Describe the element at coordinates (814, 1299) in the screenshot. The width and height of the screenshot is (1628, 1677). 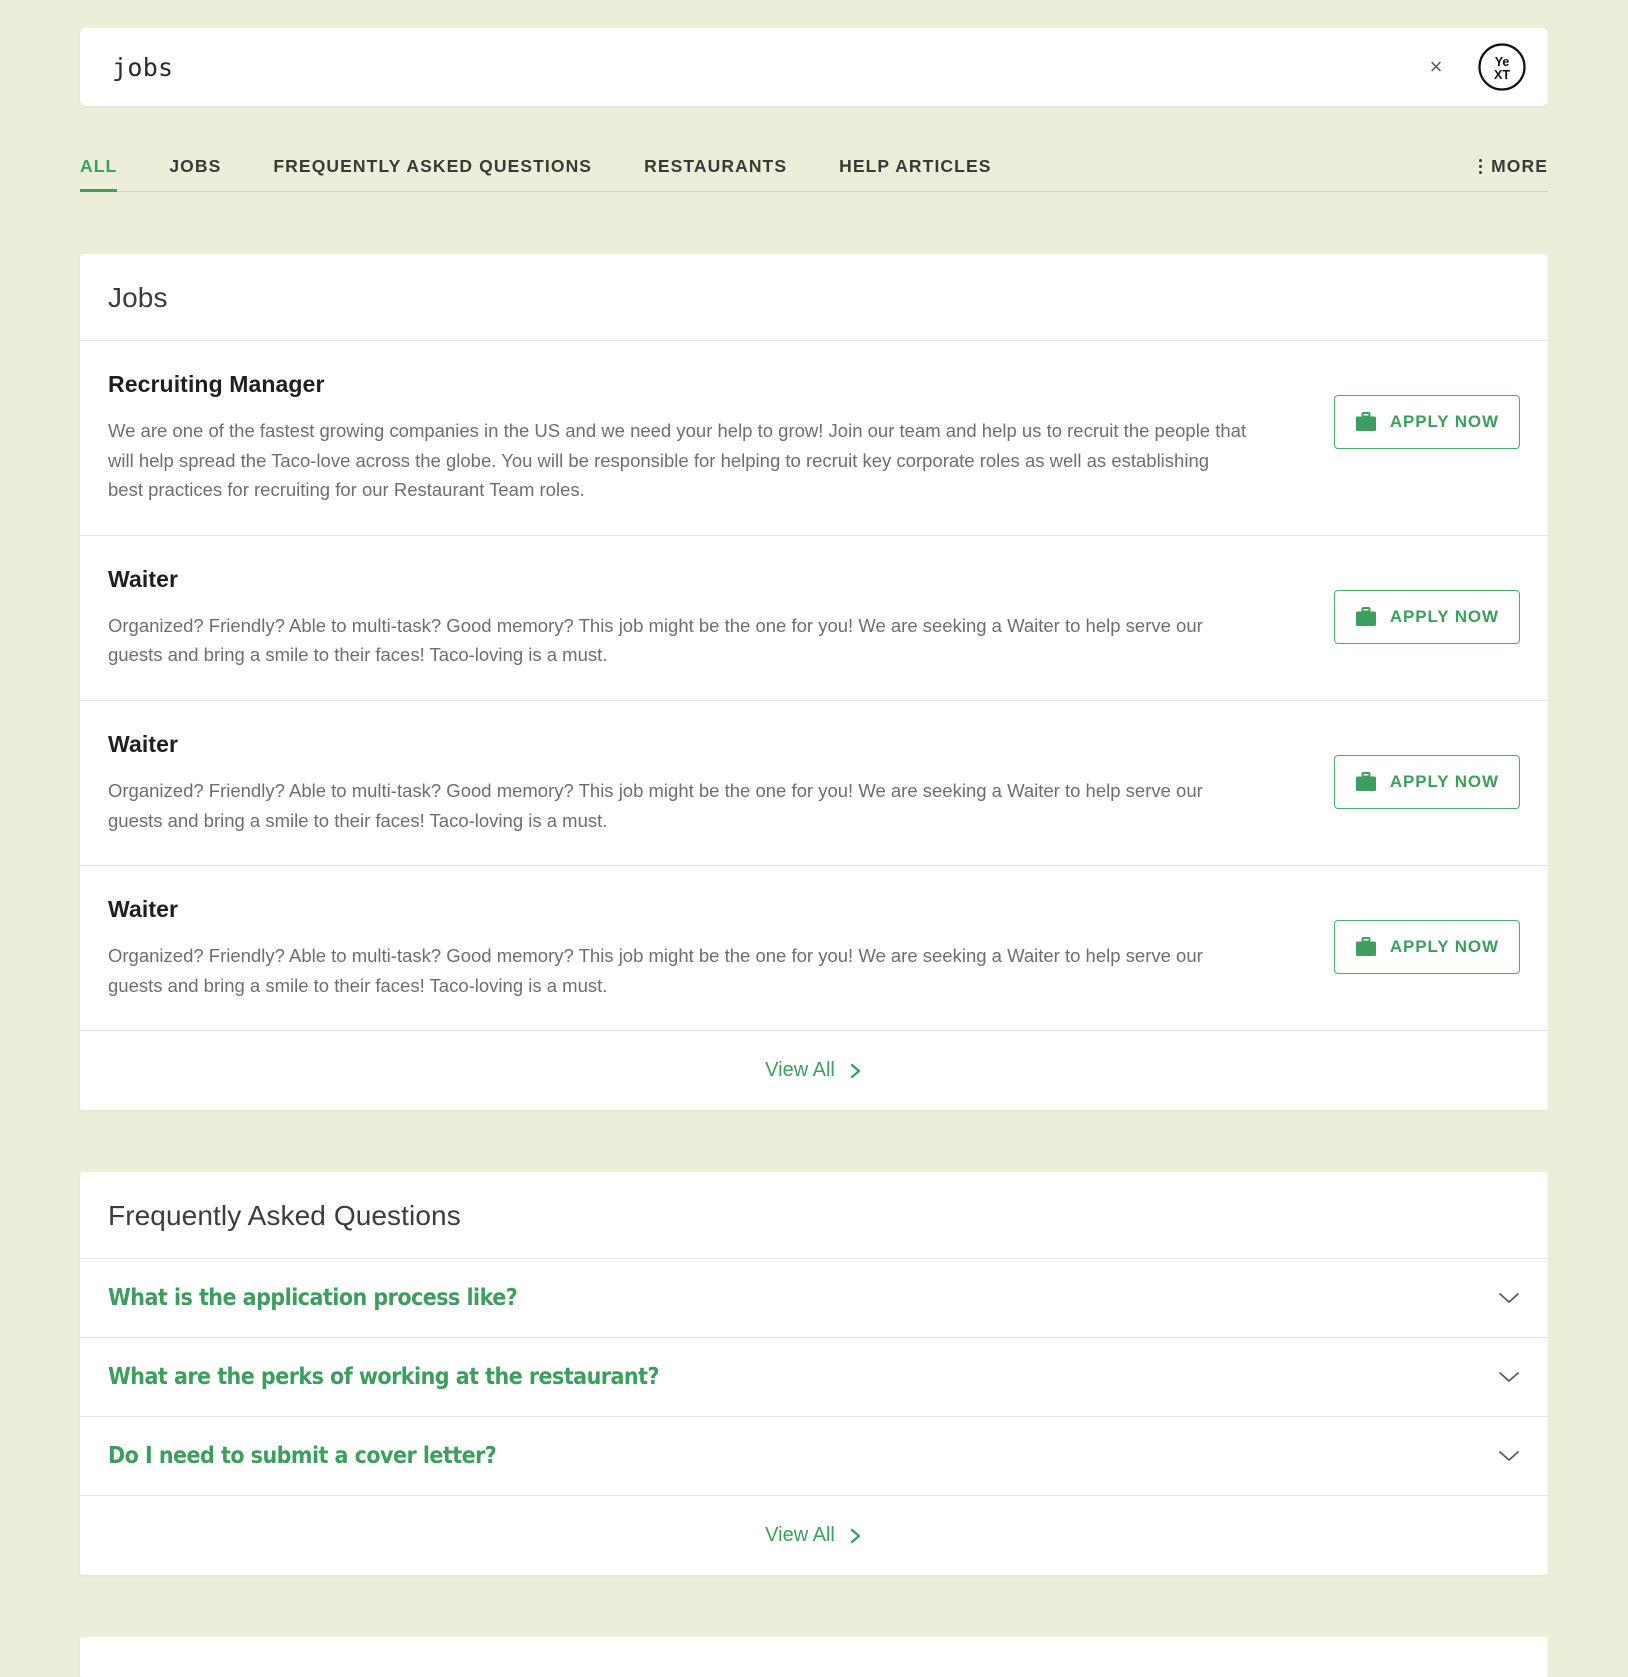
I see `faq-item: What is the application process like?` at that location.